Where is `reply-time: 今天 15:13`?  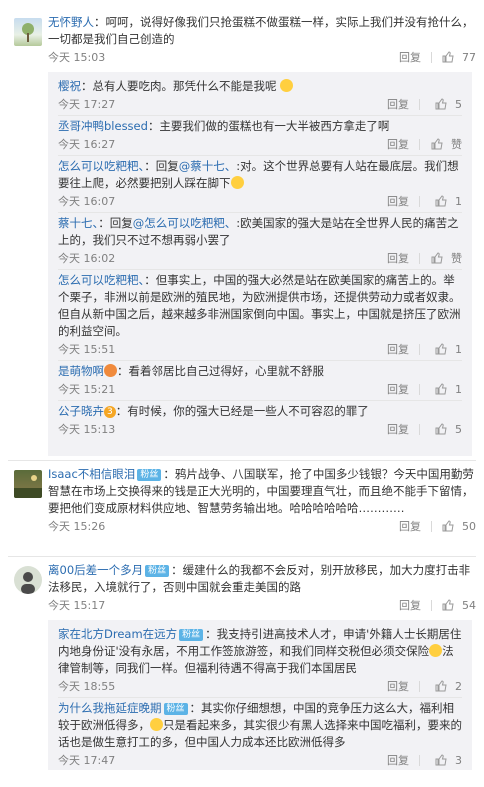 reply-time: 今天 15:13 is located at coordinates (87, 429).